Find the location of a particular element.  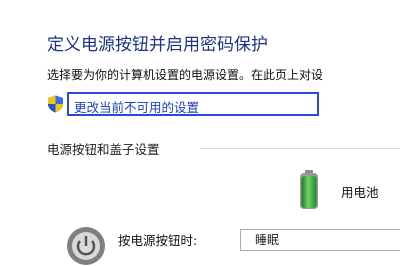

power-button-action-dropdown: 睡眠 is located at coordinates (320, 240).